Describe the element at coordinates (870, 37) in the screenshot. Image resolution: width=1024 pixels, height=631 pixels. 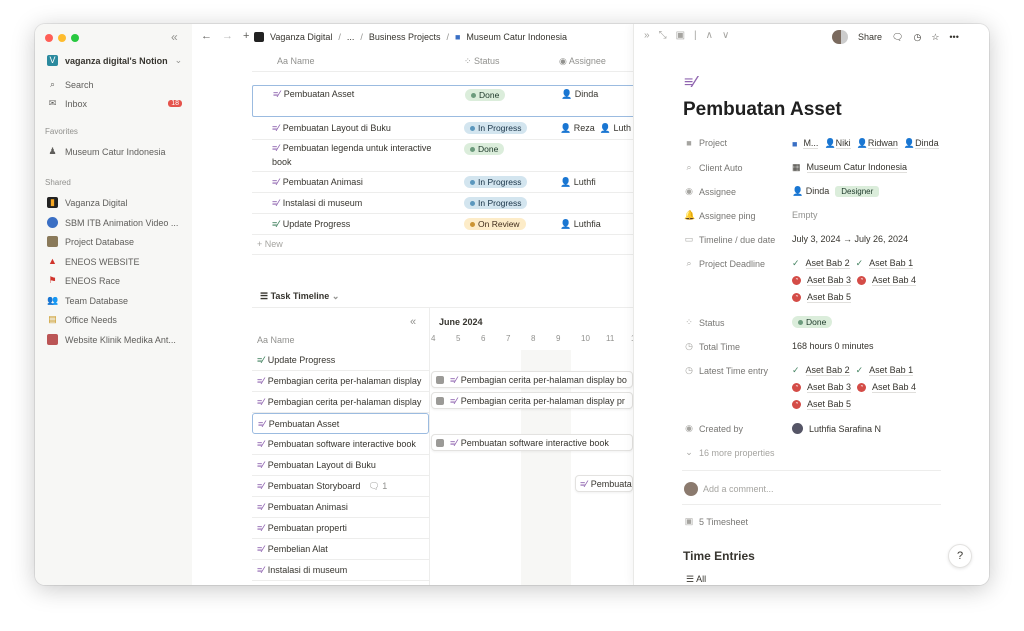
I see `share-button: Share` at that location.